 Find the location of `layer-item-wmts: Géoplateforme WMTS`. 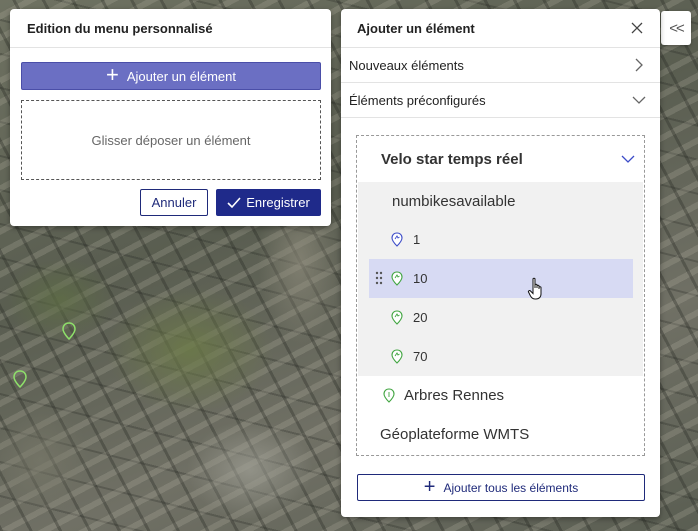

layer-item-wmts: Géoplateforme WMTS is located at coordinates (500, 434).